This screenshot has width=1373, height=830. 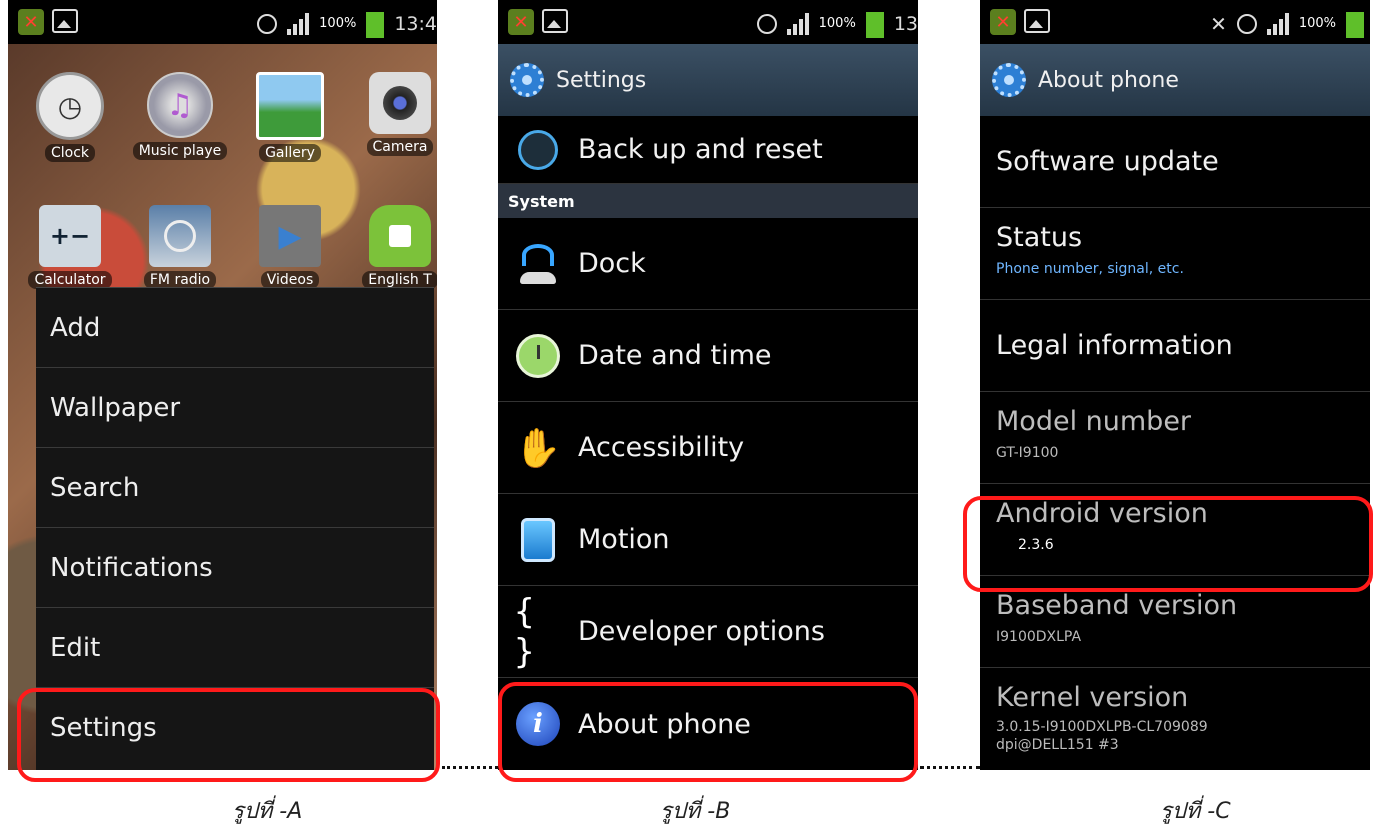 I want to click on status-bar: ✕ 100% 13:4, so click(x=222, y=22).